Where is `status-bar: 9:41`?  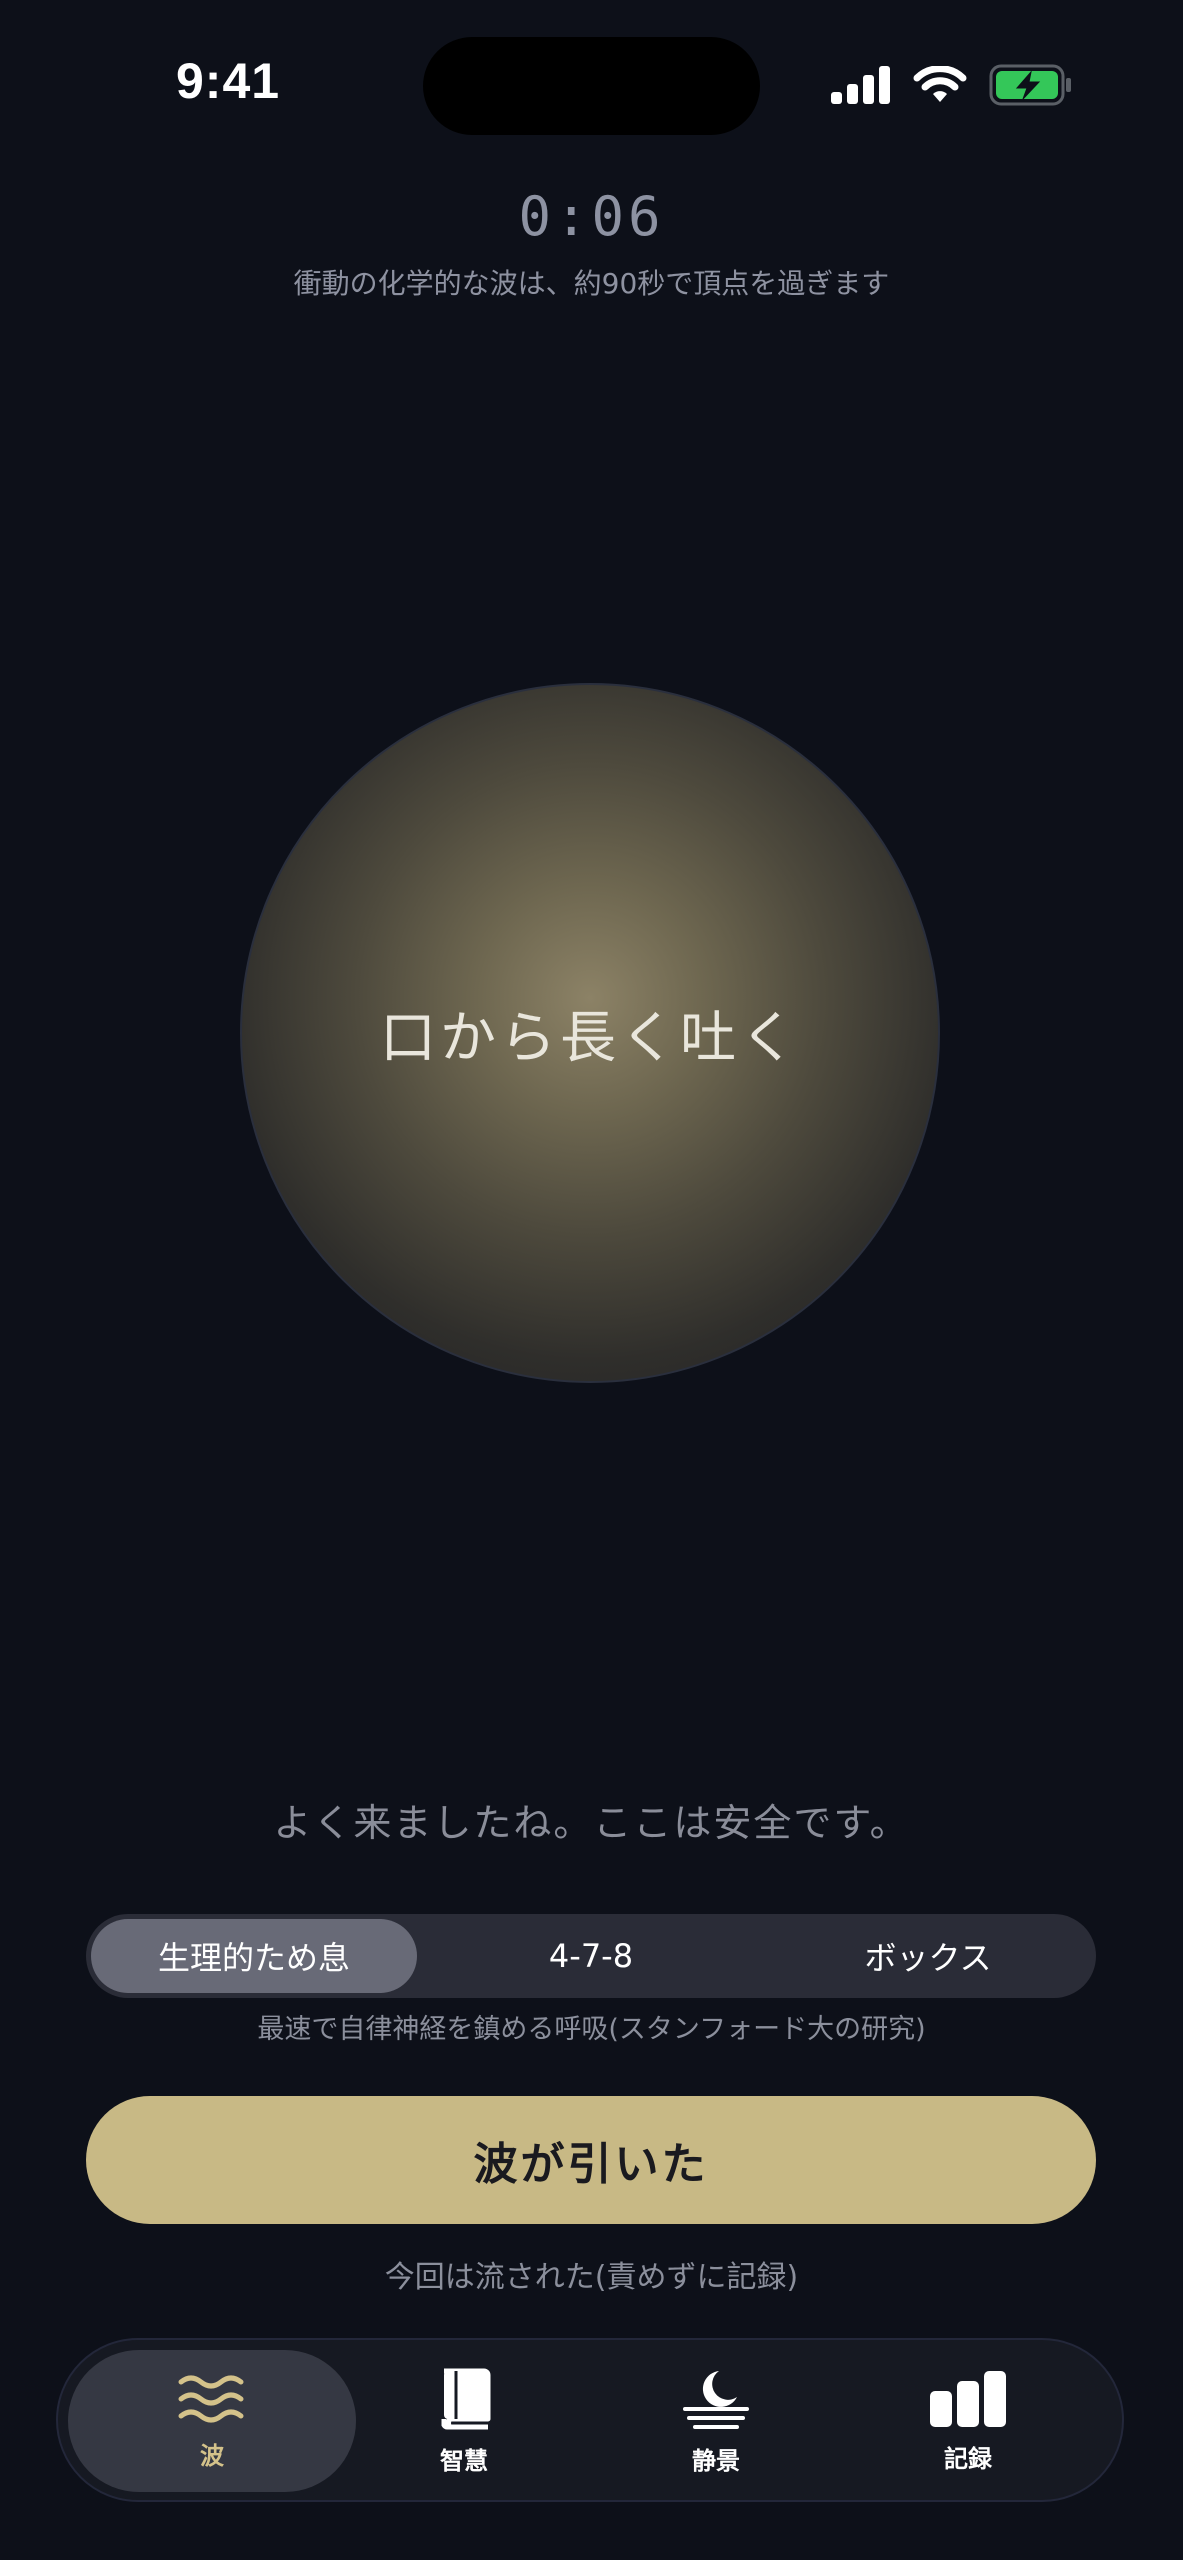
status-bar: 9:41 is located at coordinates (591, 75).